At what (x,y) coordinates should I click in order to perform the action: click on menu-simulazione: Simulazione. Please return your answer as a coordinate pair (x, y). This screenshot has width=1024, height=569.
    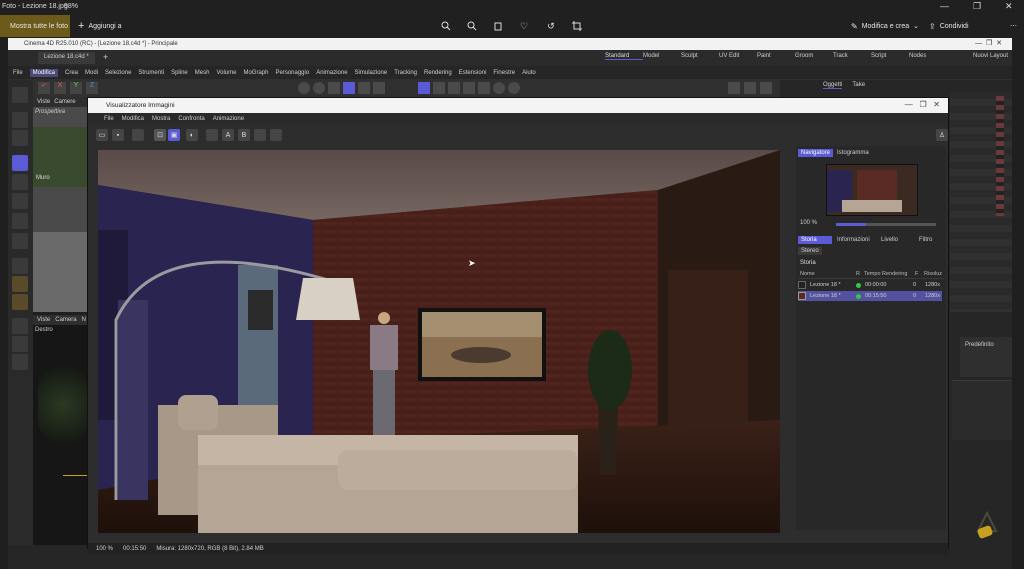
    Looking at the image, I should click on (371, 73).